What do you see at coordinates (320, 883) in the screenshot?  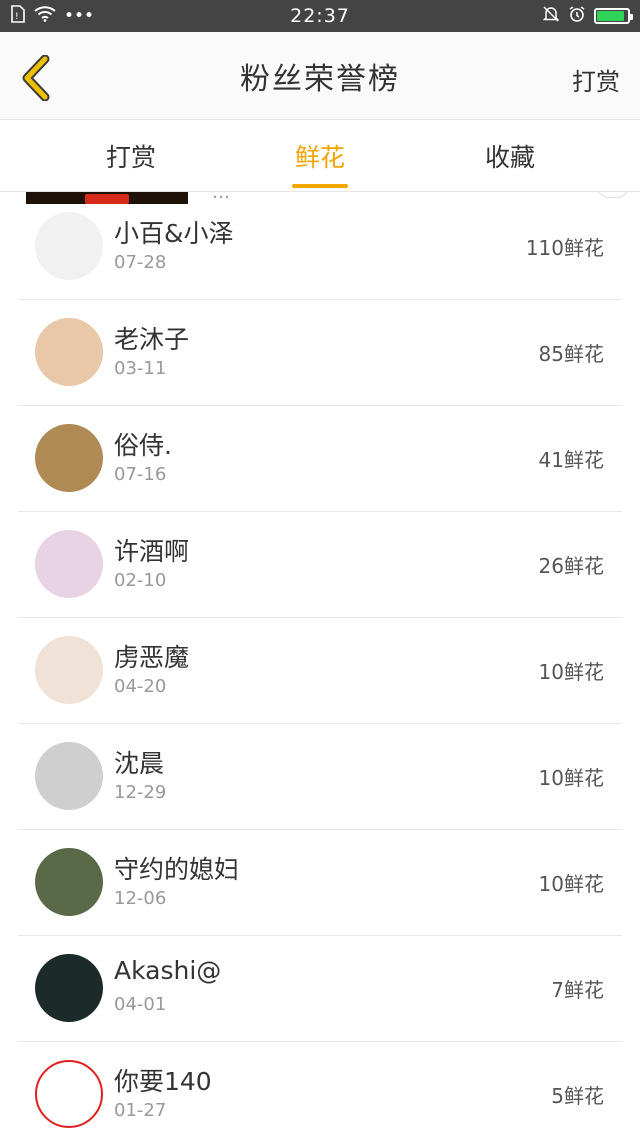 I see `list-item: 守约的媳妇 12-06 10鲜花` at bounding box center [320, 883].